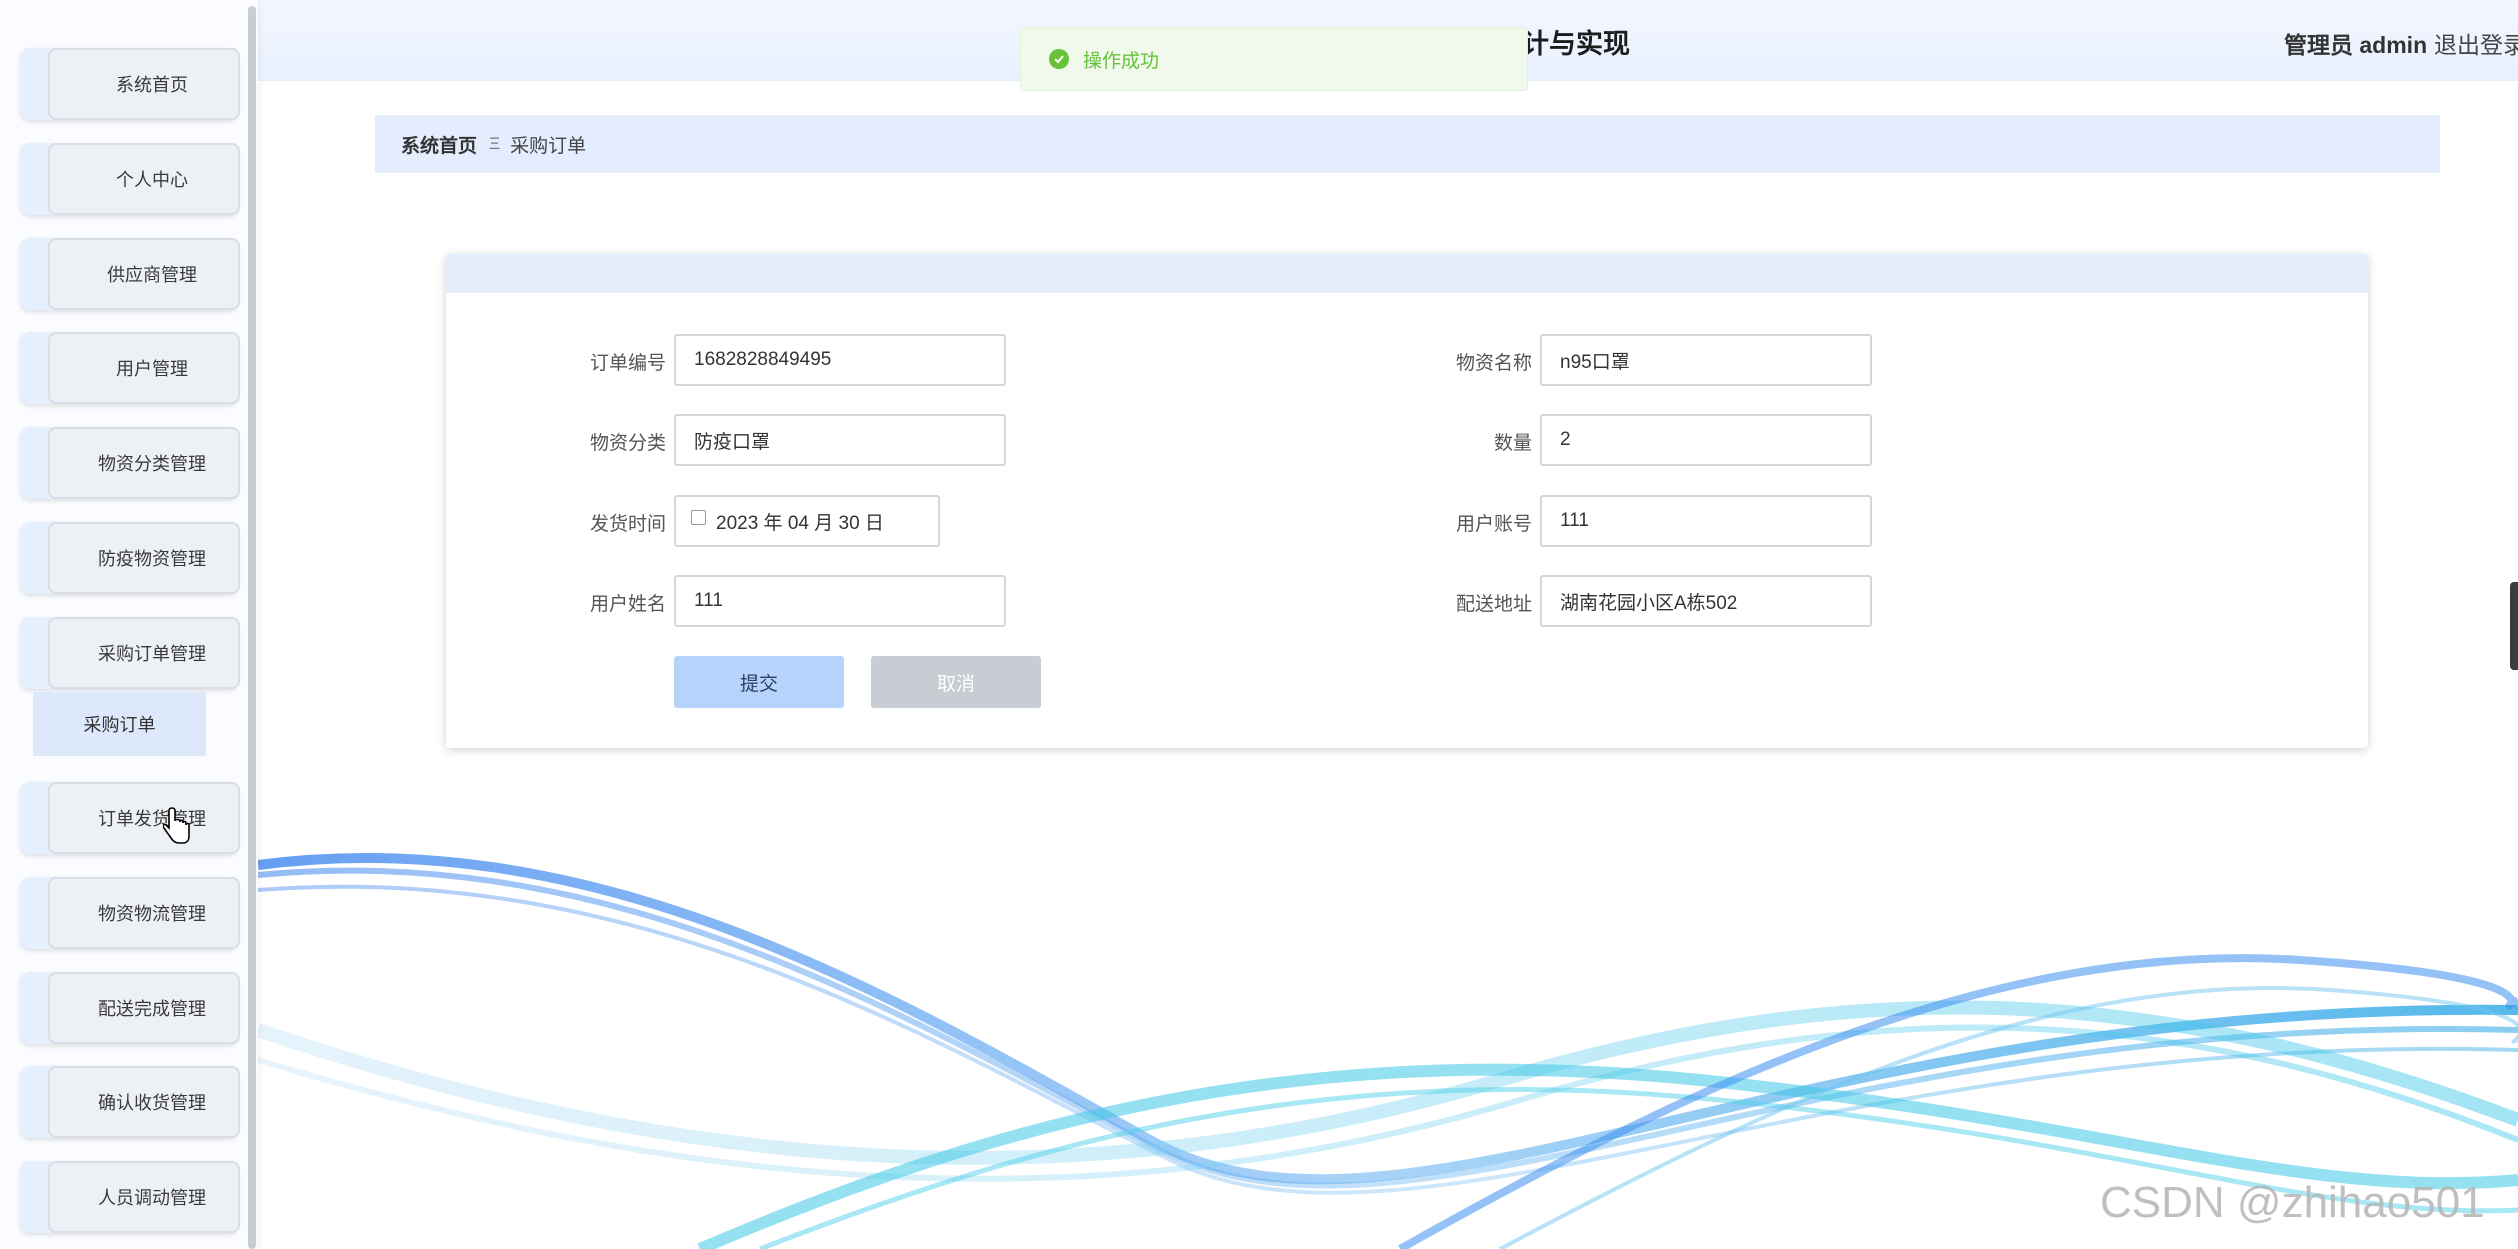  Describe the element at coordinates (130, 818) in the screenshot. I see `sidebar-item-order-shipping: 订单发货管理` at that location.